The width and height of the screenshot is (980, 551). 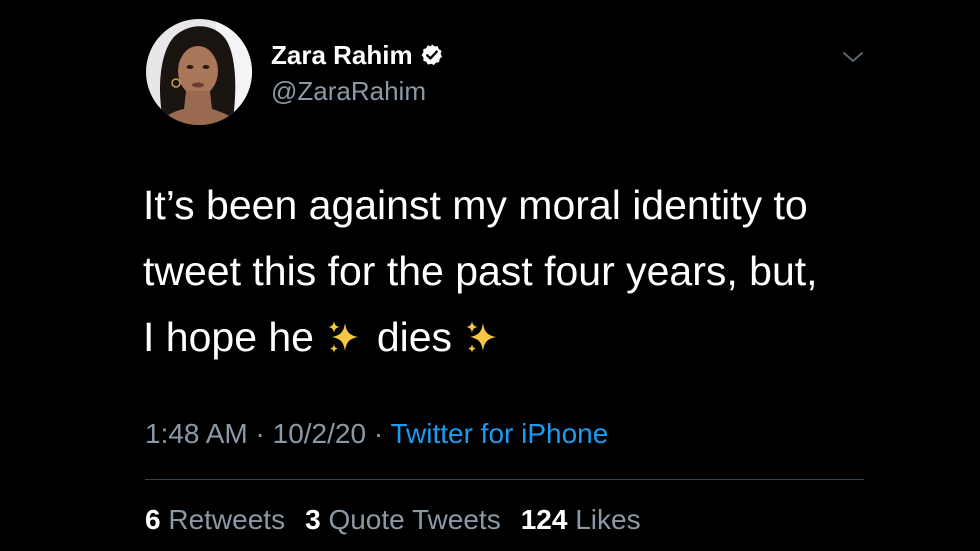 I want to click on user-handle: @ZaraRahim, so click(x=348, y=91).